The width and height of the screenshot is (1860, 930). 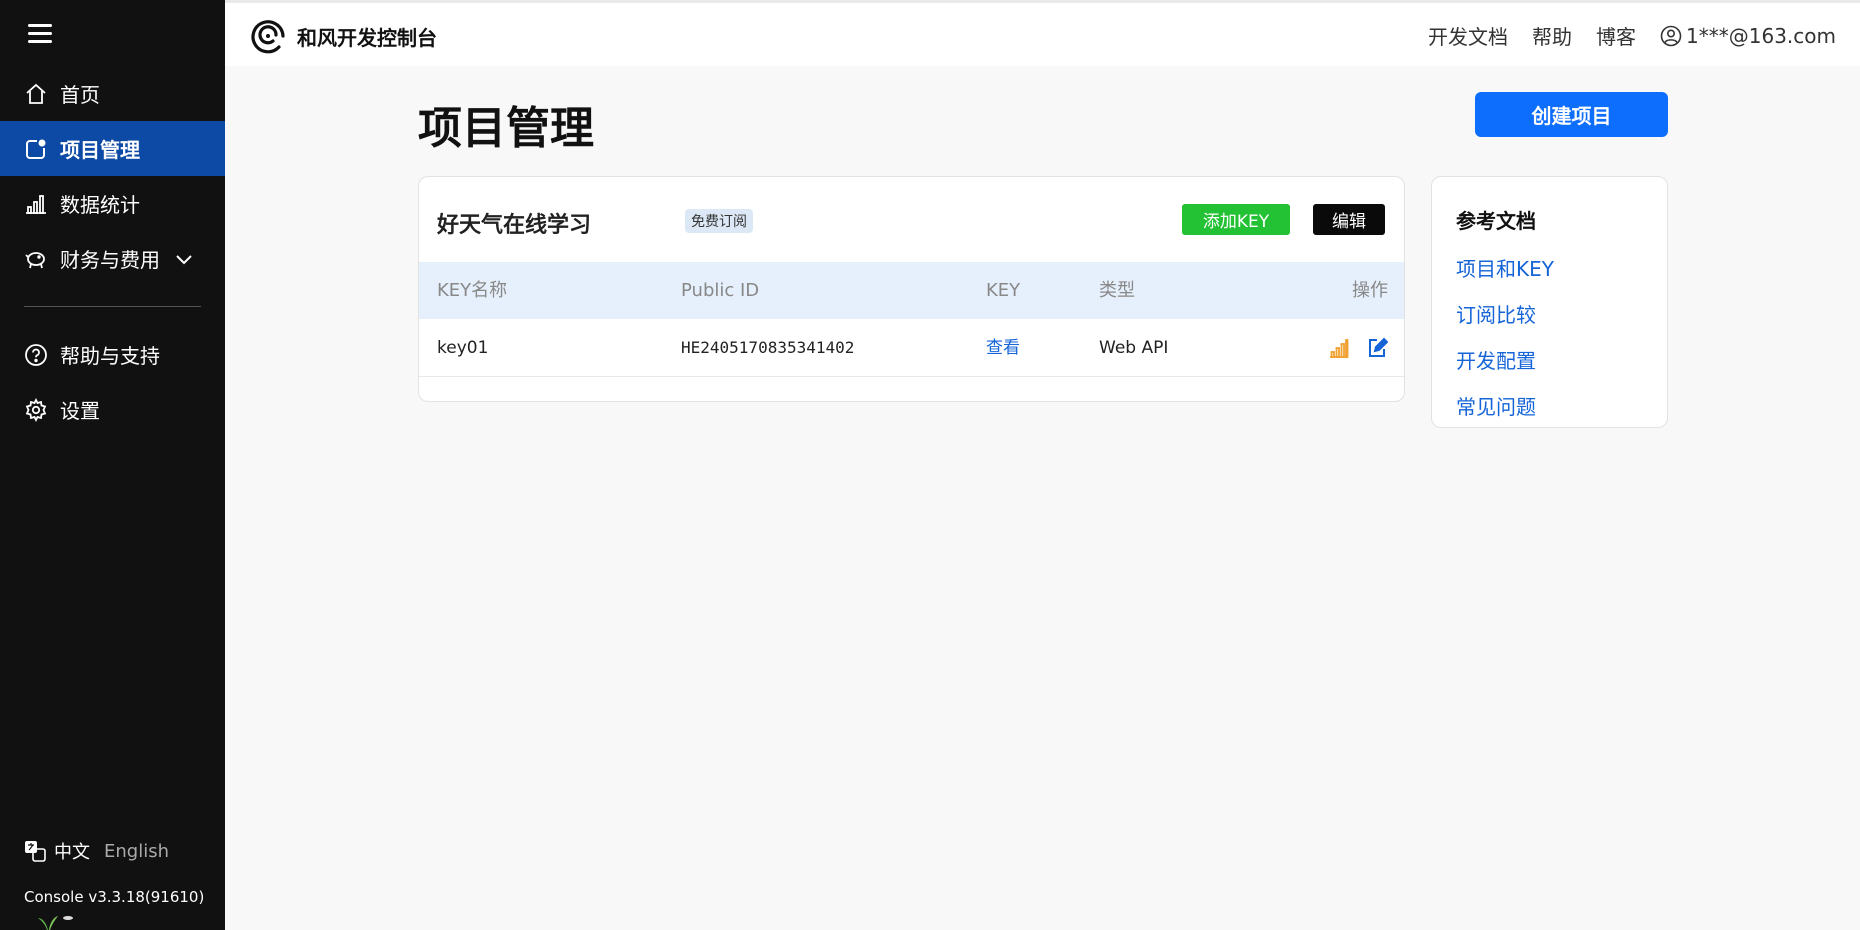 What do you see at coordinates (1339, 348) in the screenshot?
I see `stats-icon` at bounding box center [1339, 348].